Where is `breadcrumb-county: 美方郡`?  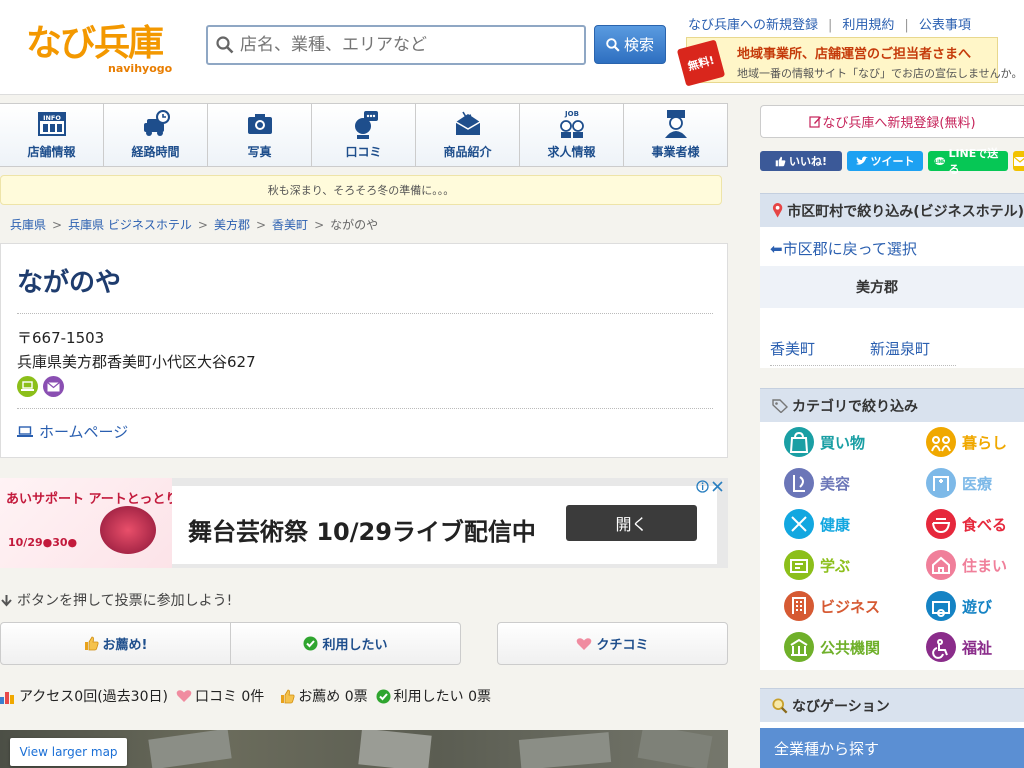
breadcrumb-county: 美方郡 is located at coordinates (232, 225).